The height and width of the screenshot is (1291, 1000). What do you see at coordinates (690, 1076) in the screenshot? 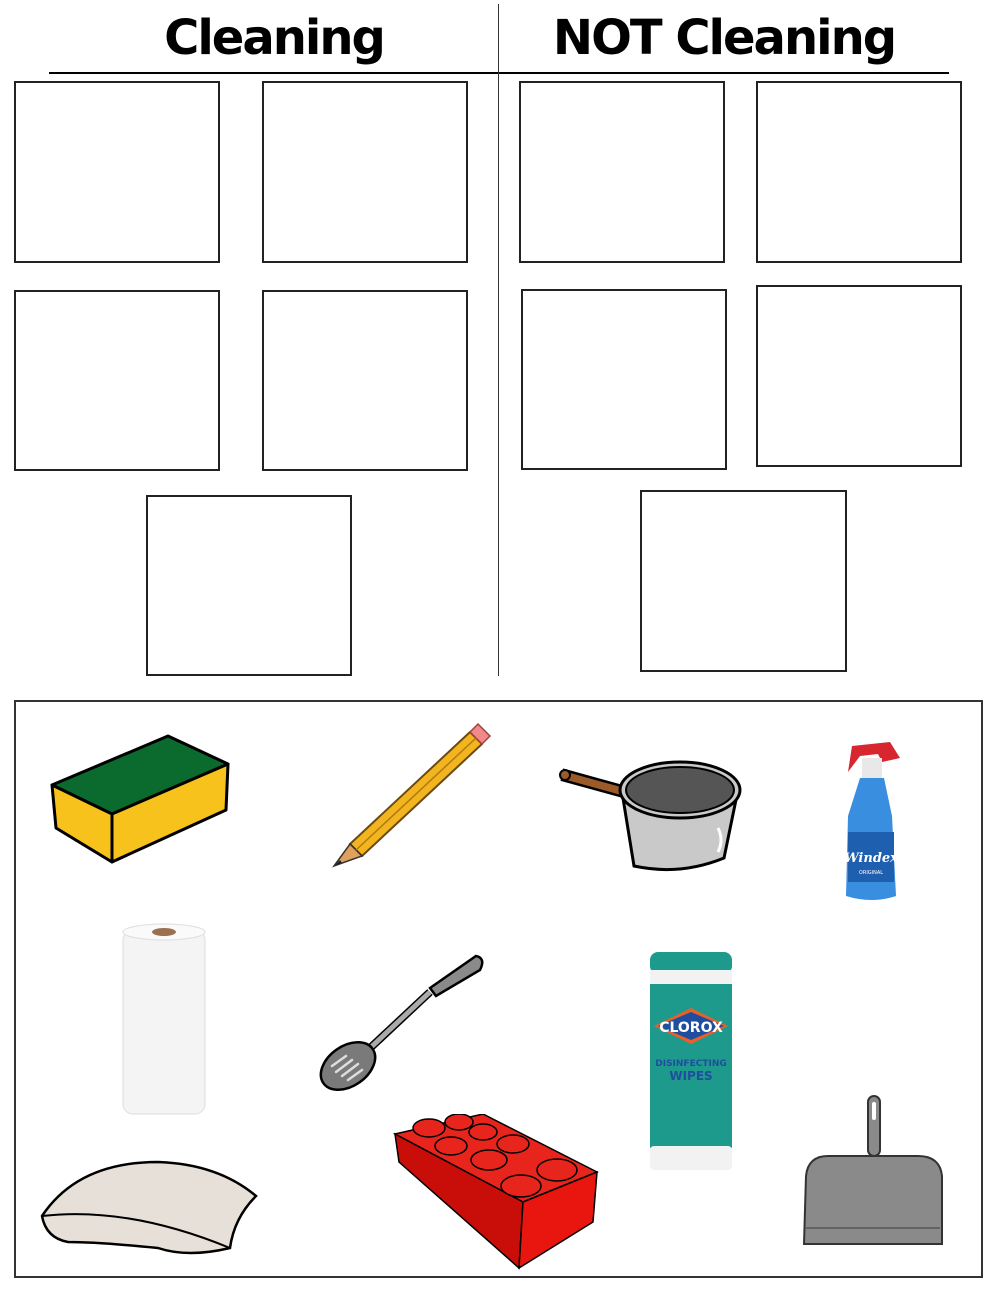
I see `clorox-sublabel-2: WIPES` at bounding box center [690, 1076].